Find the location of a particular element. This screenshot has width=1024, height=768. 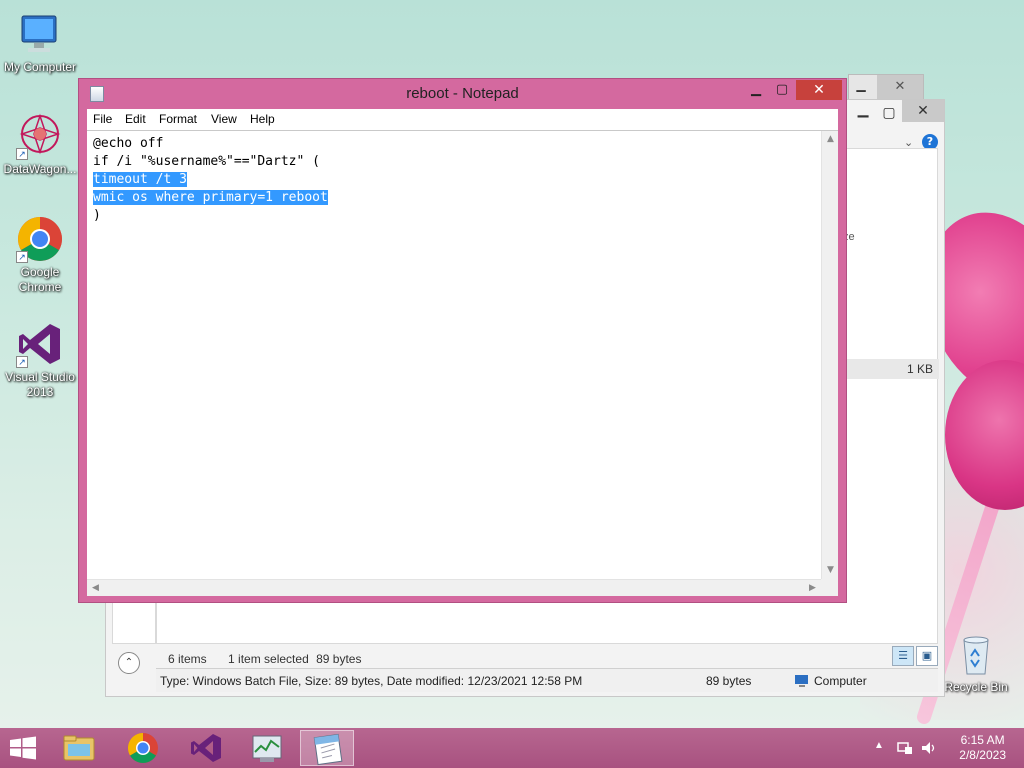

desktop-icon-visual-studio: ↗ Visual Studio 2013 is located at coordinates (40, 360).